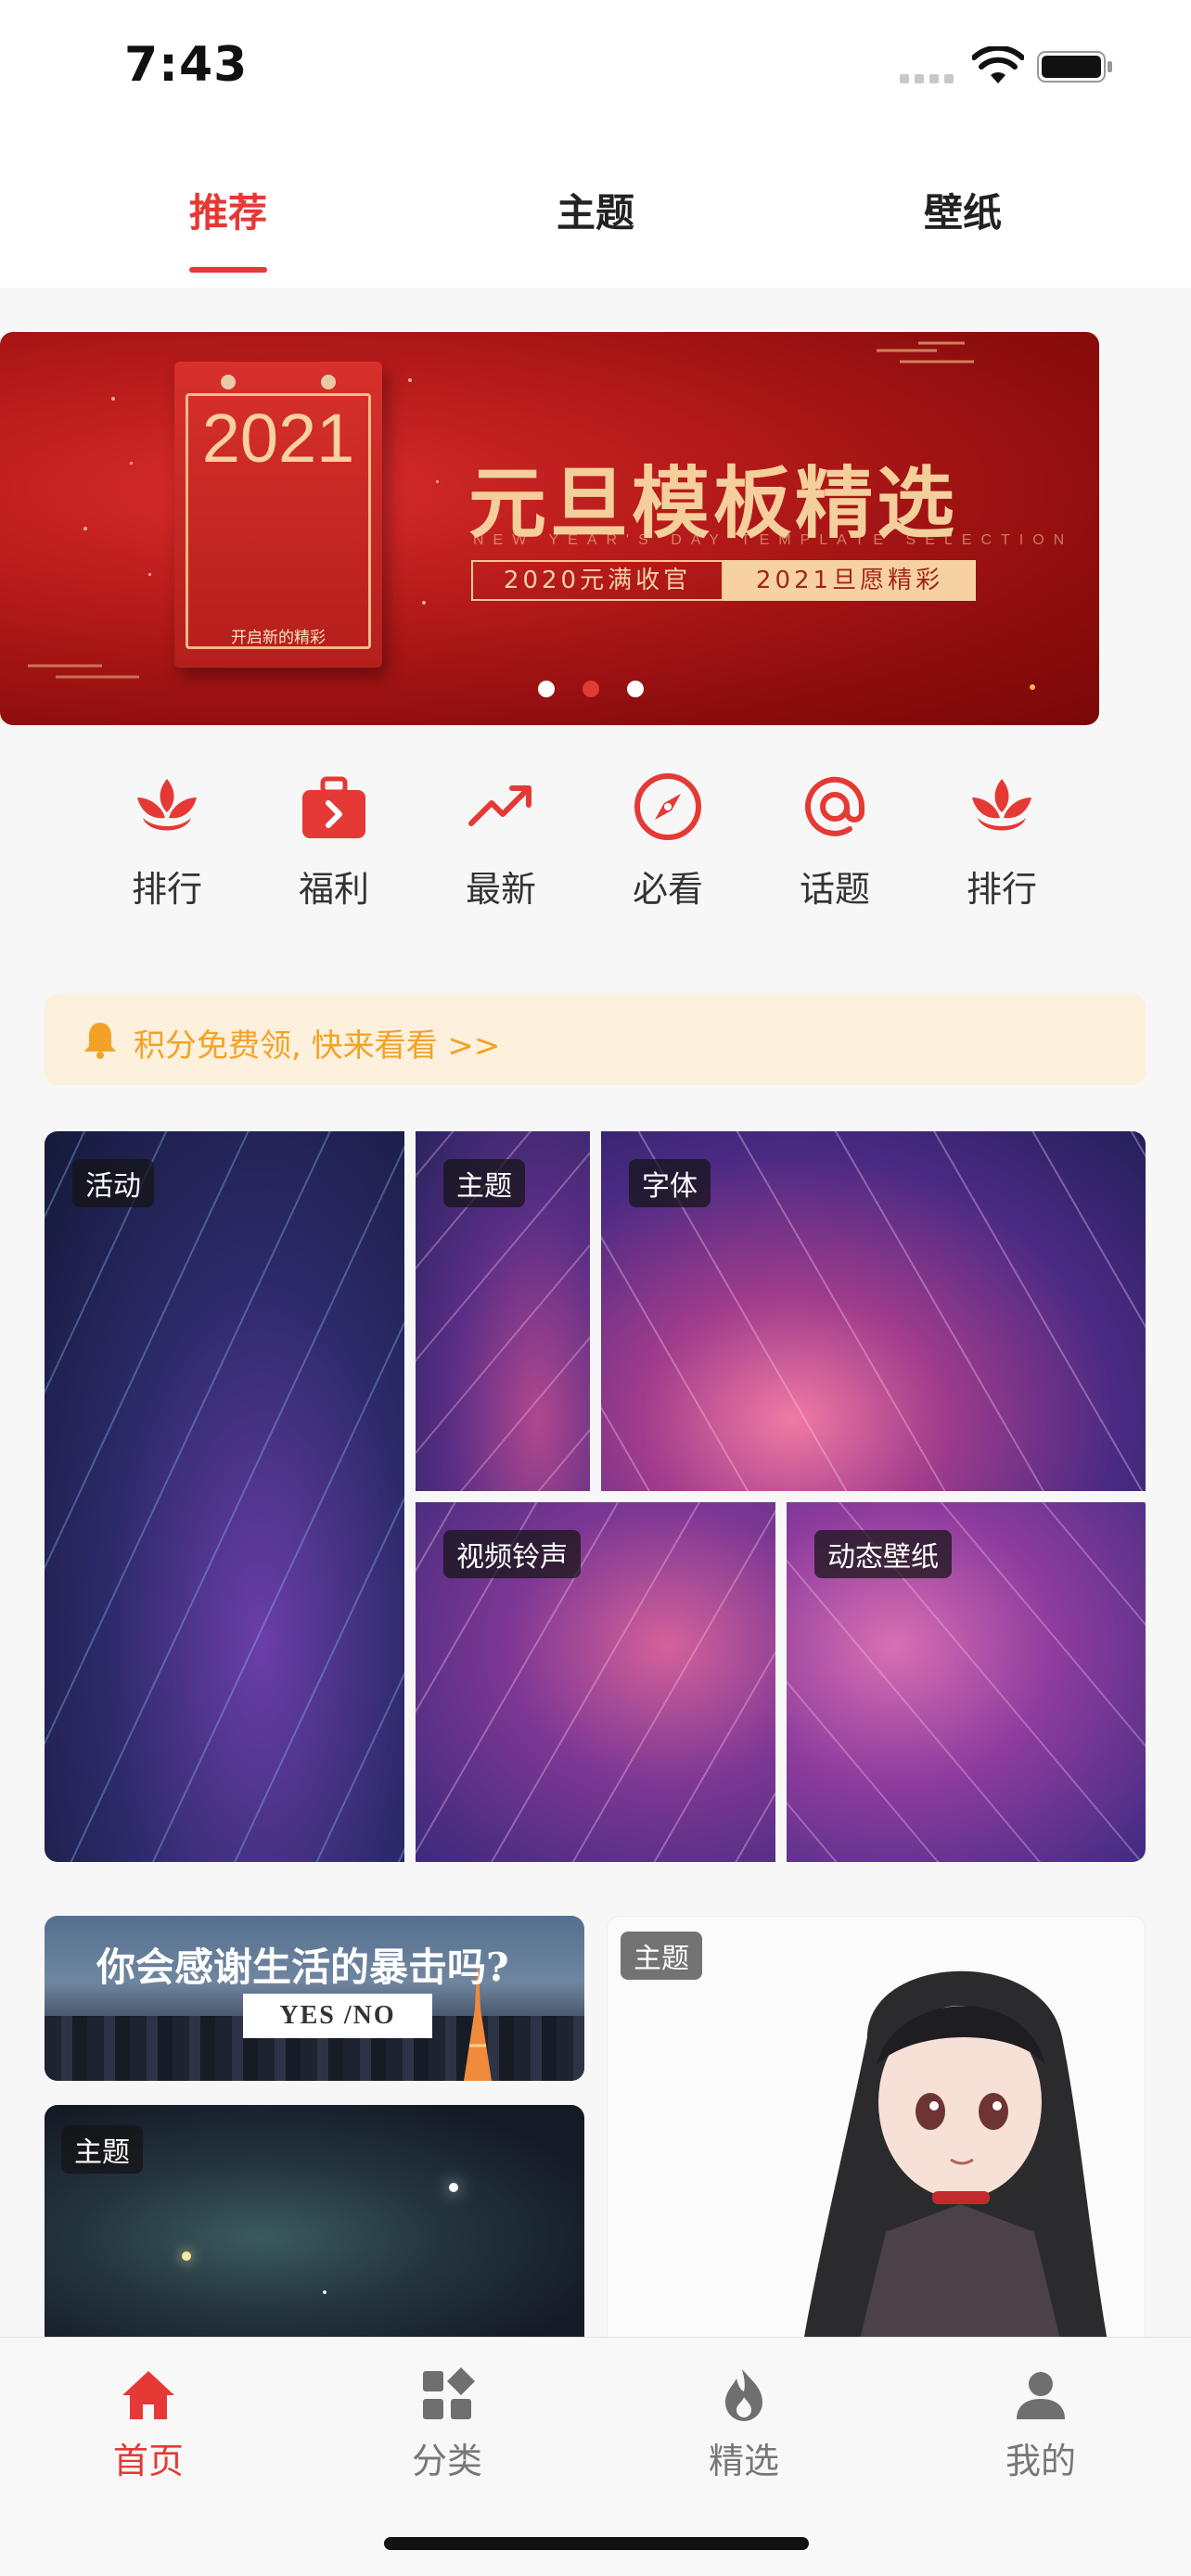  I want to click on quick-nav-label: 话题, so click(834, 890).